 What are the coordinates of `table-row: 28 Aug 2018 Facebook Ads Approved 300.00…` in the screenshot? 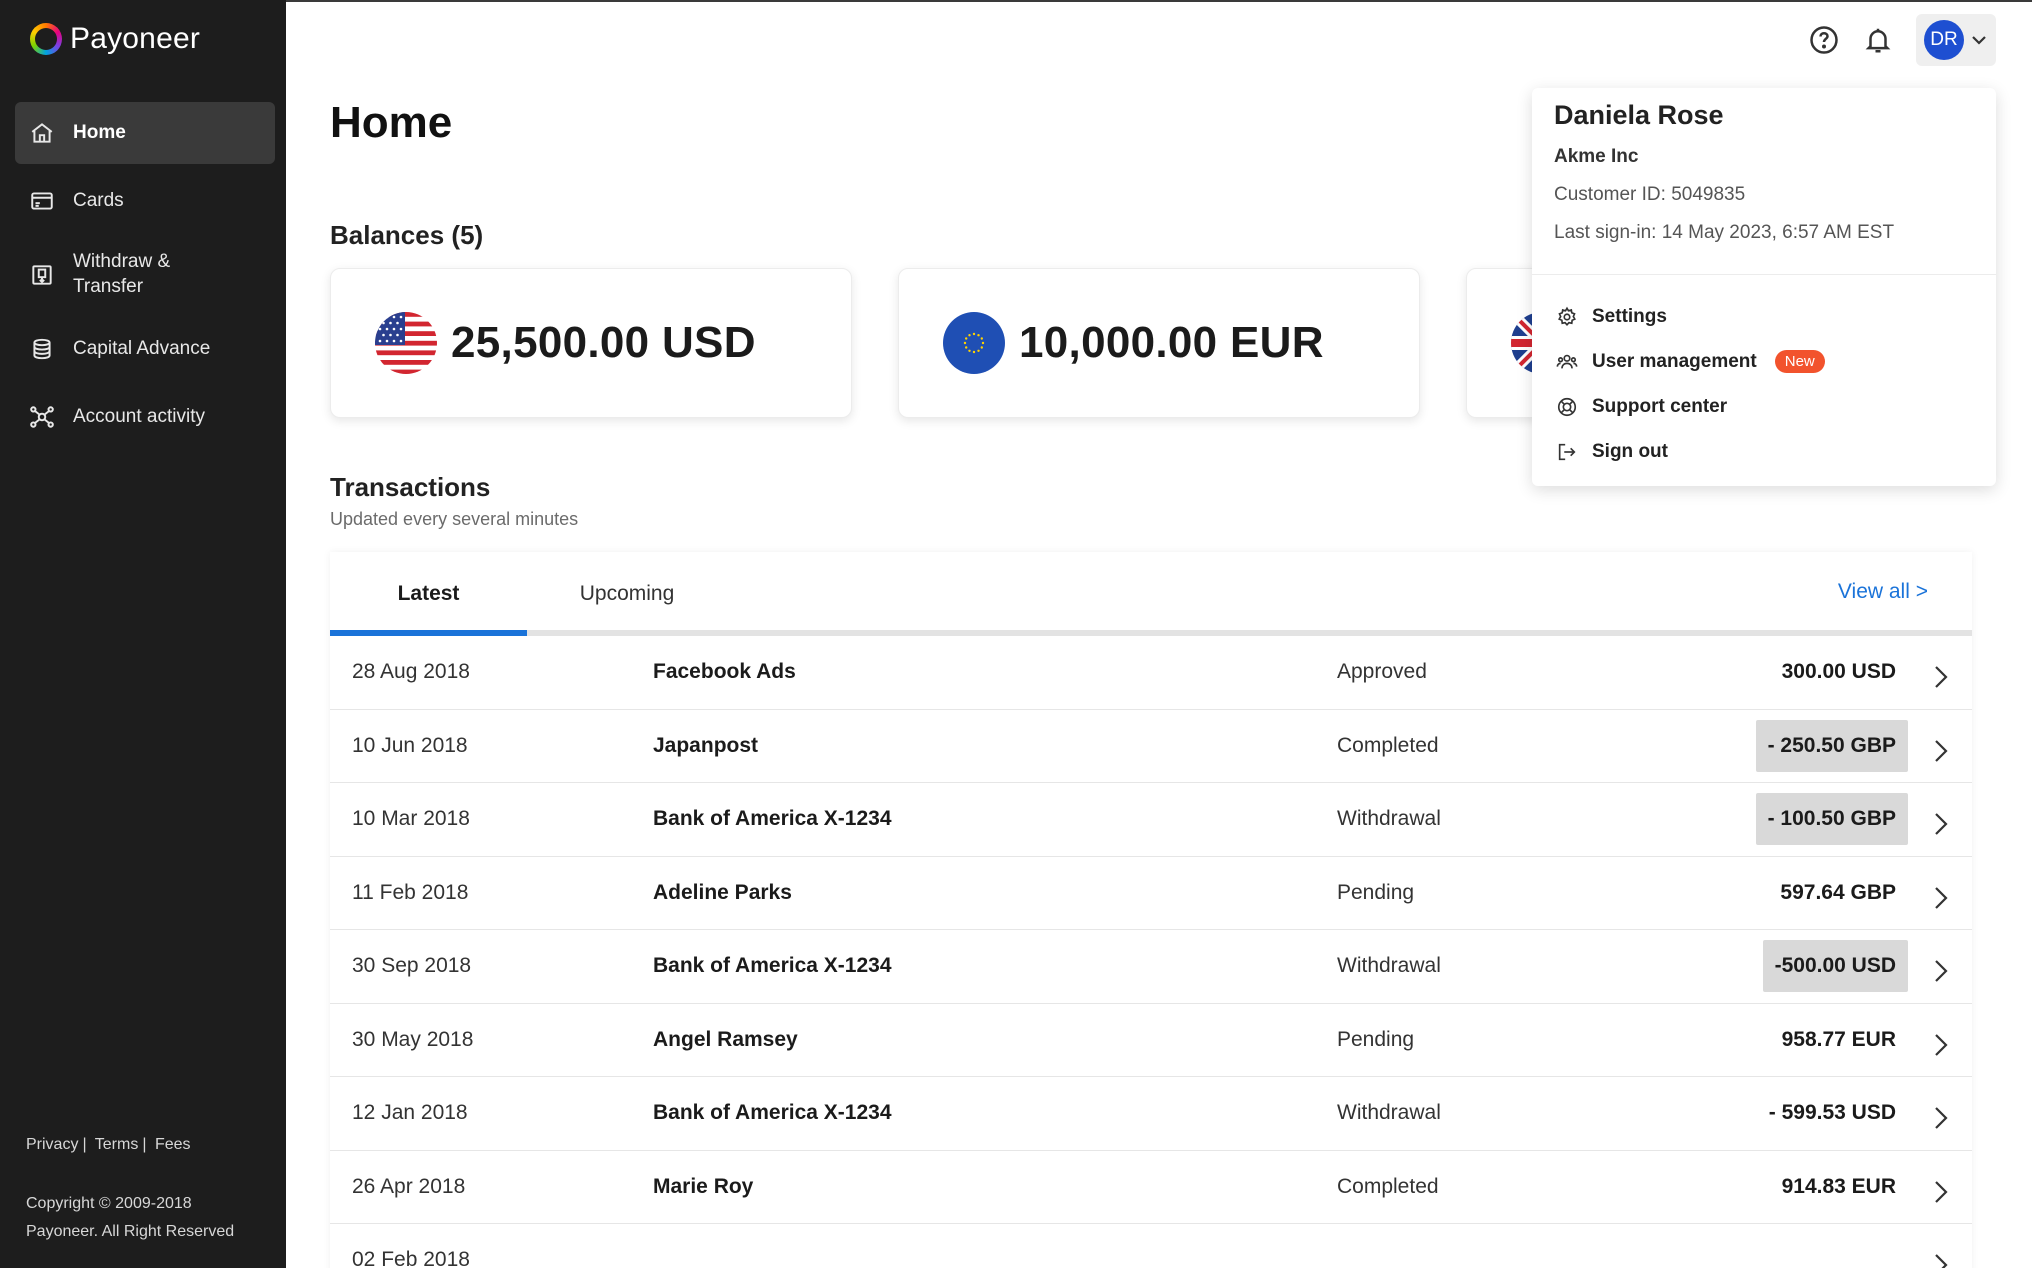 It's located at (1151, 673).